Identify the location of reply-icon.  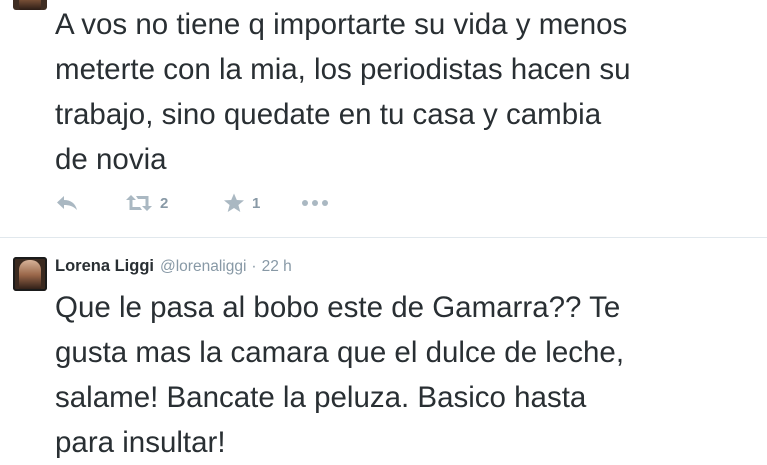
(67, 203).